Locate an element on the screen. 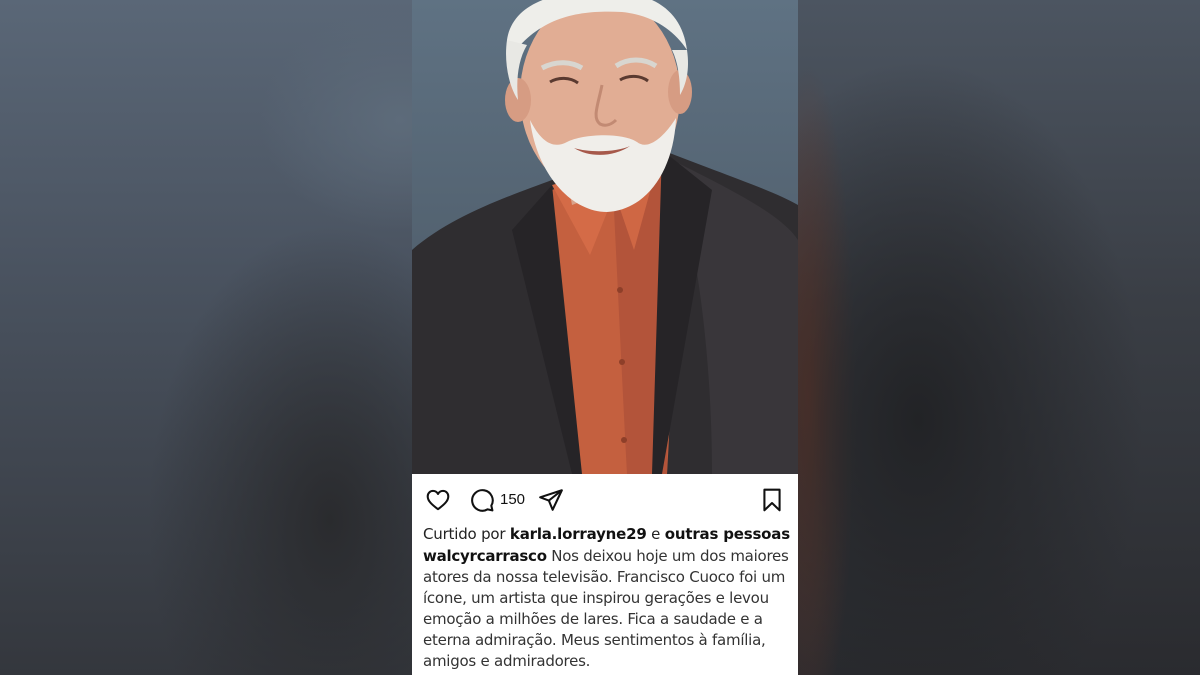 This screenshot has height=675, width=1200. like-button is located at coordinates (438, 500).